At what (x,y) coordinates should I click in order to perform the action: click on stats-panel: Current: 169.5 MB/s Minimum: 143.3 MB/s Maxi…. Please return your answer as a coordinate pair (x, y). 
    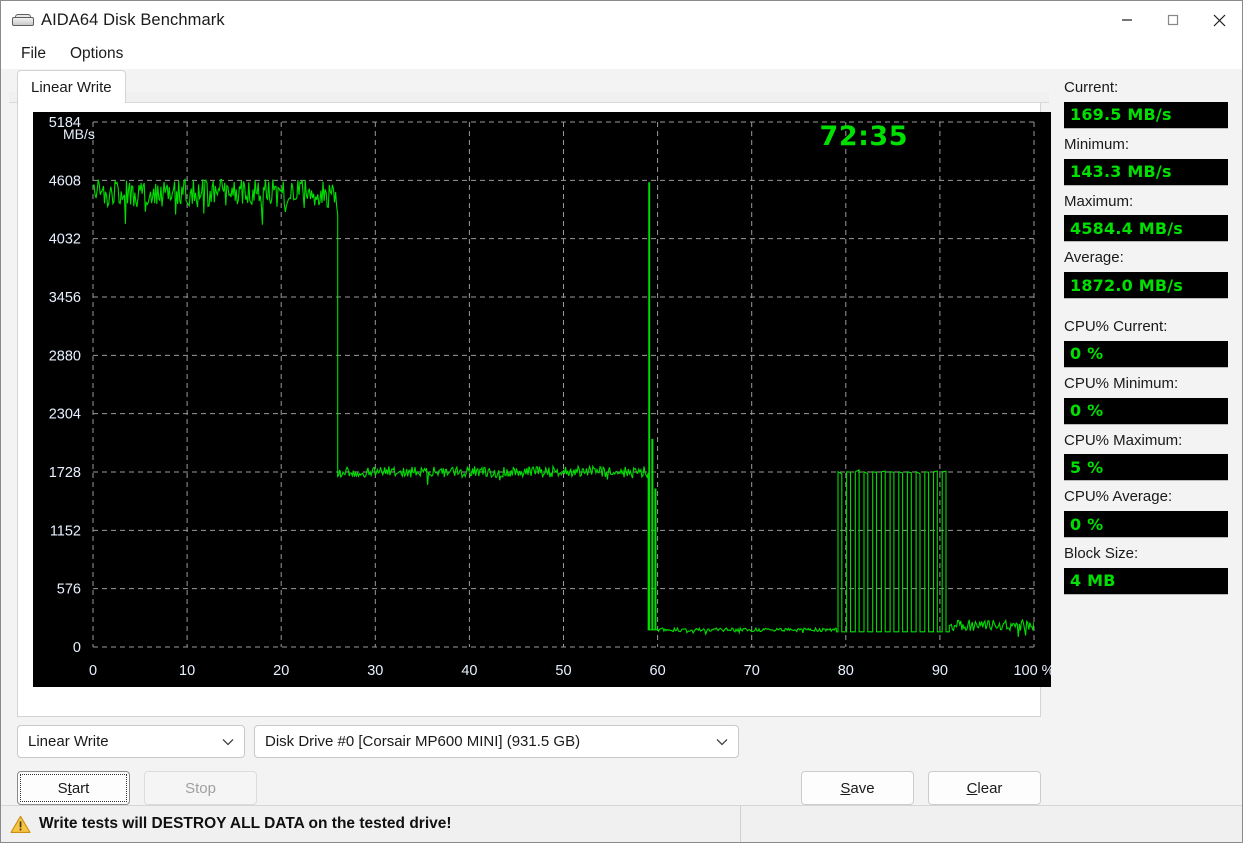
    Looking at the image, I should click on (1145, 437).